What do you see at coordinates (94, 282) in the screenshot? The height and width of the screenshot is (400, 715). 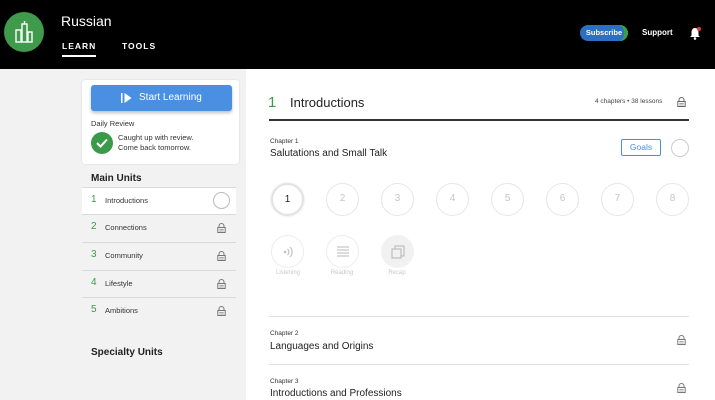 I see `unit-number: 4` at bounding box center [94, 282].